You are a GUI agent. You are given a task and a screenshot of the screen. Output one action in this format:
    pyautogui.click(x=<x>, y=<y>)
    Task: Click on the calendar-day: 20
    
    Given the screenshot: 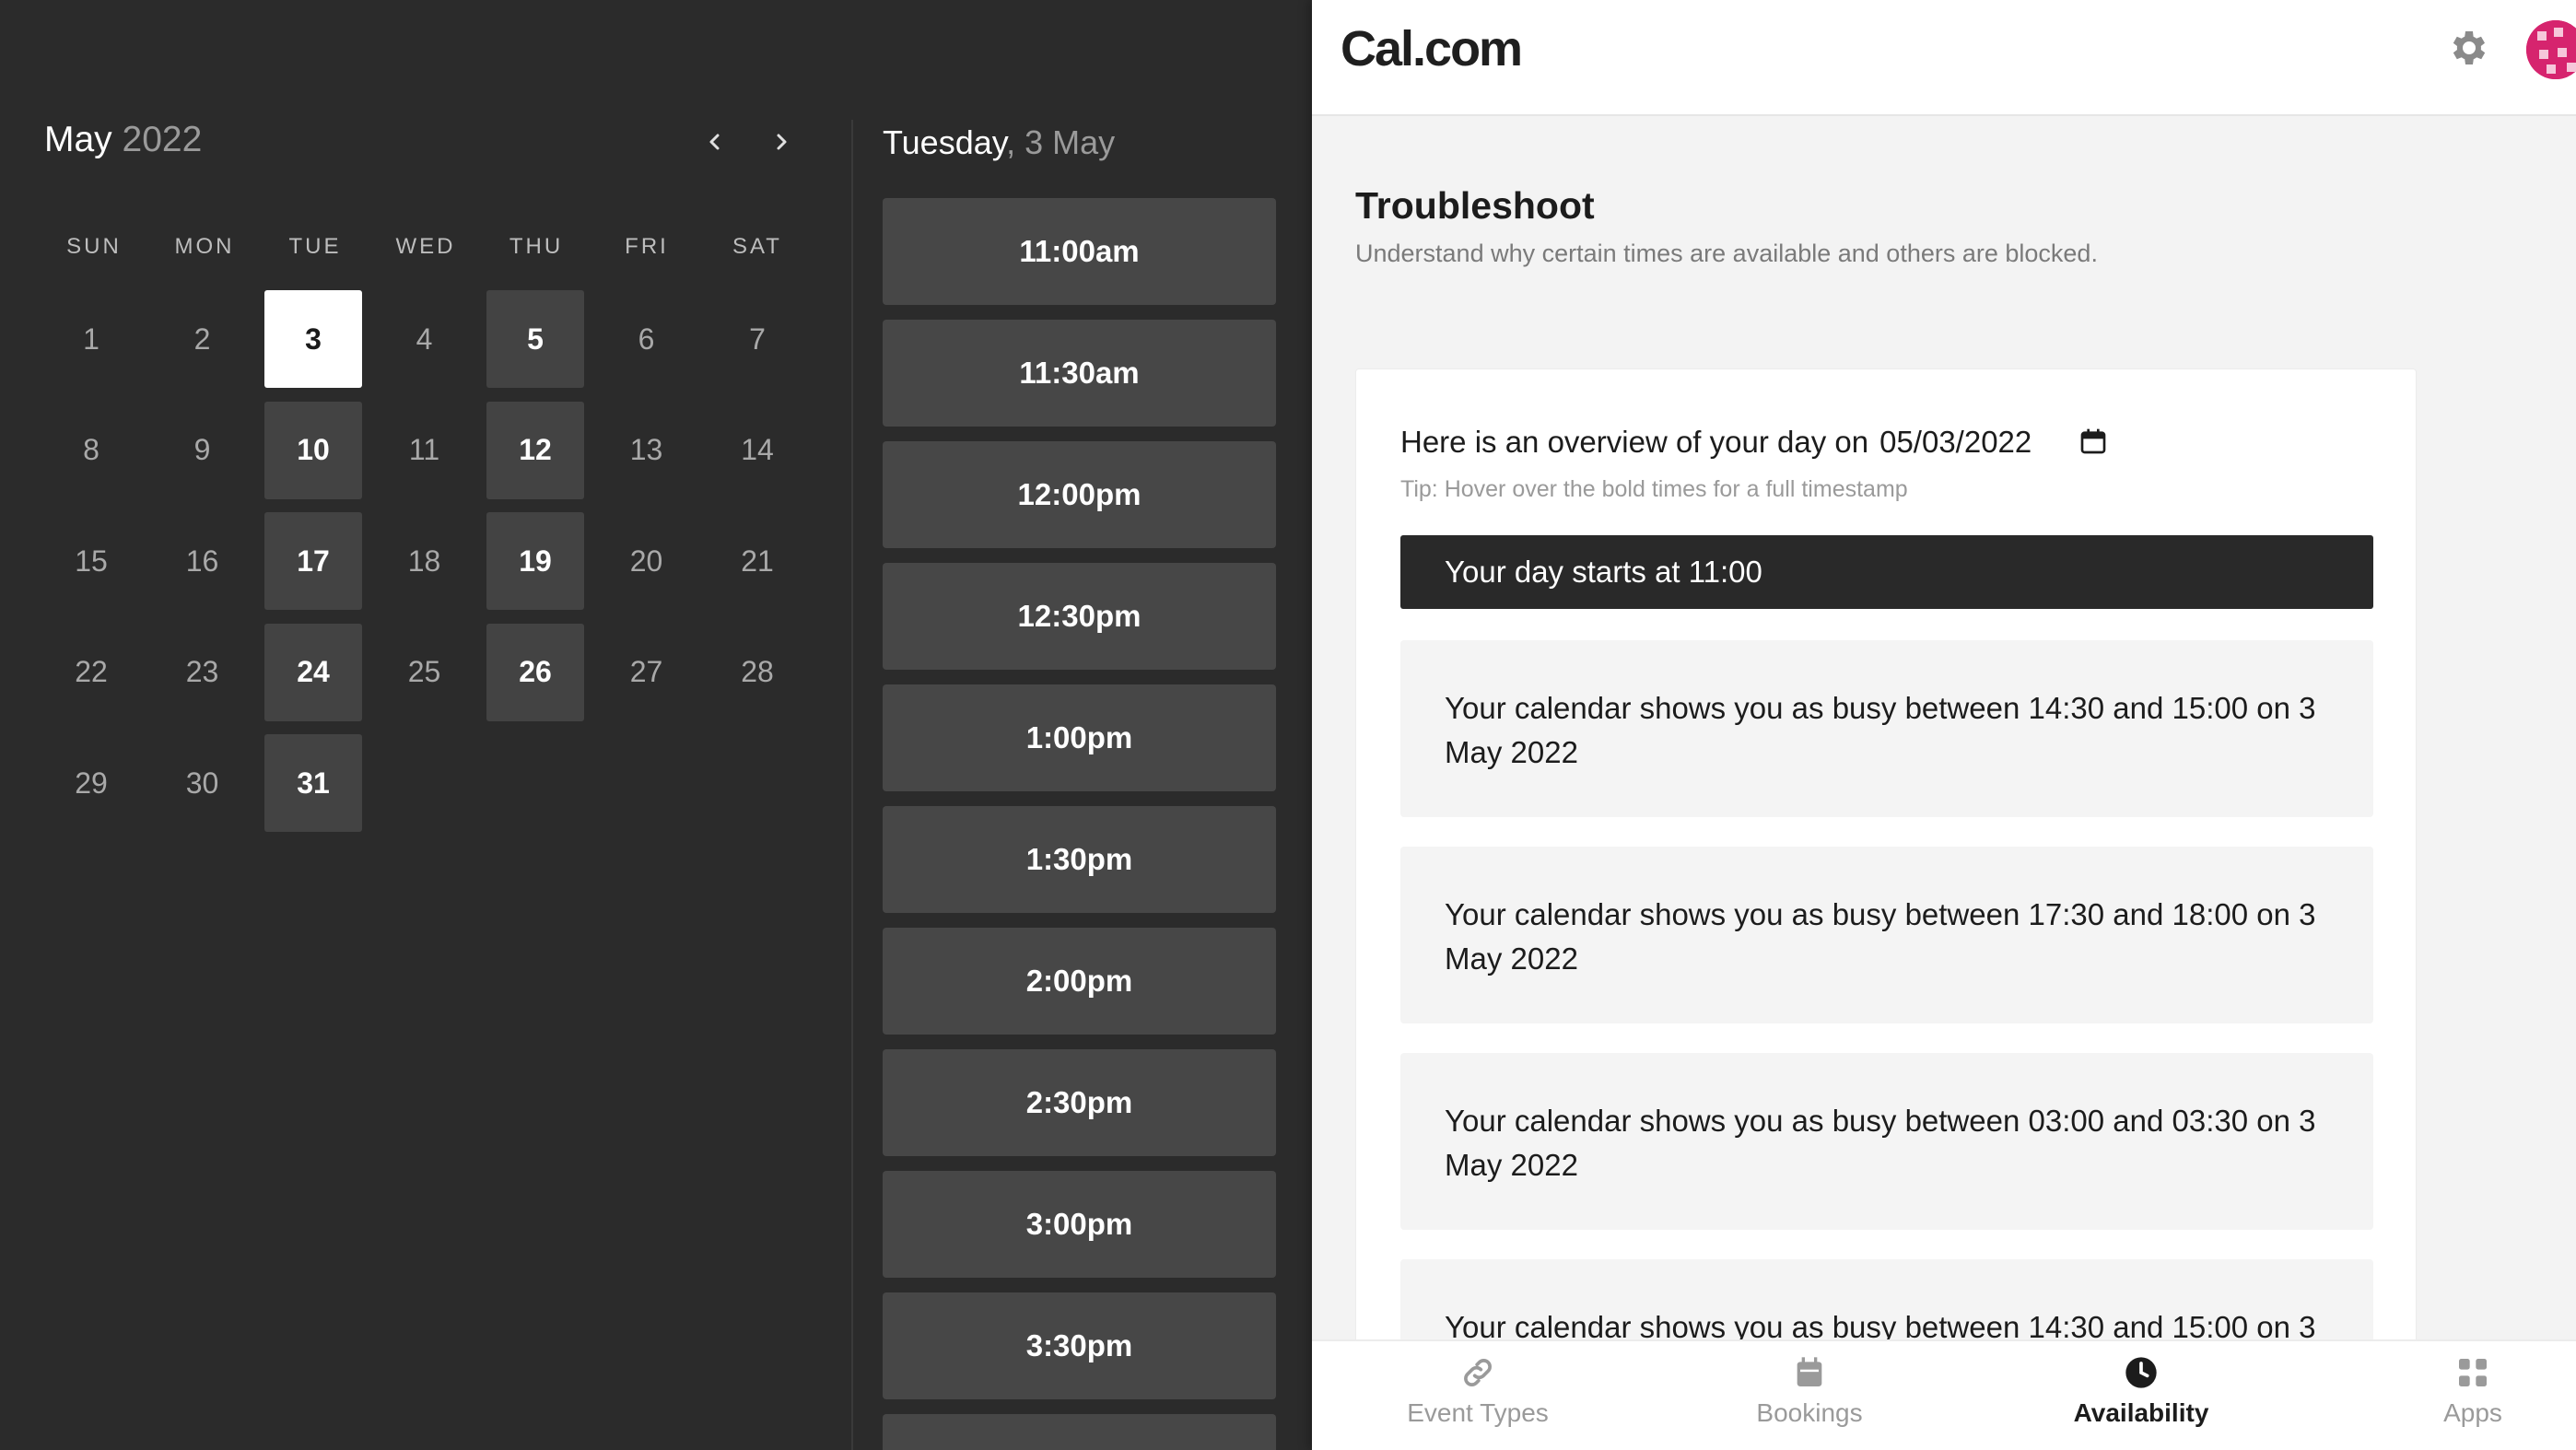 What is the action you would take?
    pyautogui.click(x=646, y=561)
    